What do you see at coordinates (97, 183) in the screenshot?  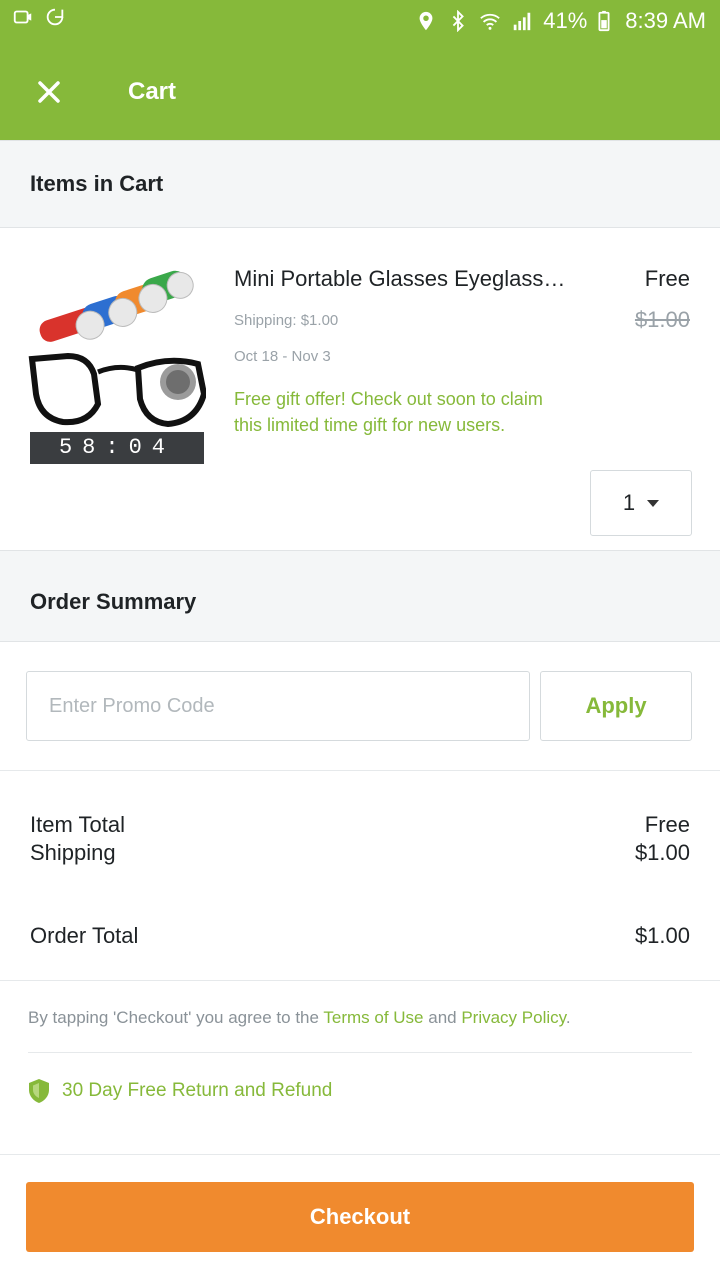 I see `cart-section-title: Items in Cart` at bounding box center [97, 183].